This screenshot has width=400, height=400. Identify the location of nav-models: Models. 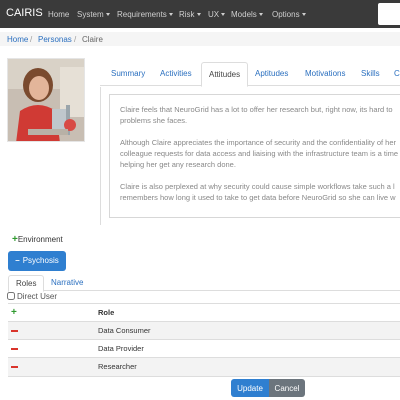
(247, 14).